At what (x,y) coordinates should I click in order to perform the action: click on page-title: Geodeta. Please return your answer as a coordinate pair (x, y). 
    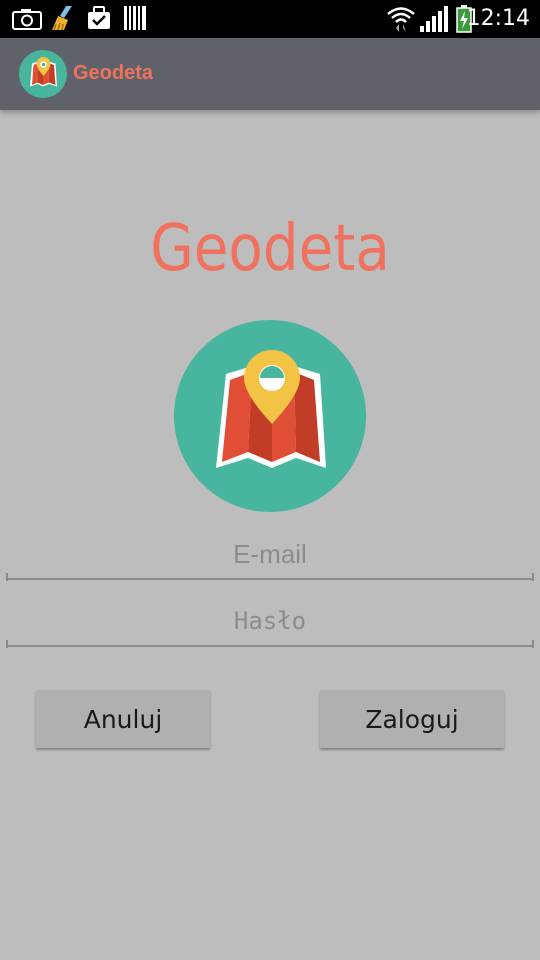
    Looking at the image, I should click on (270, 249).